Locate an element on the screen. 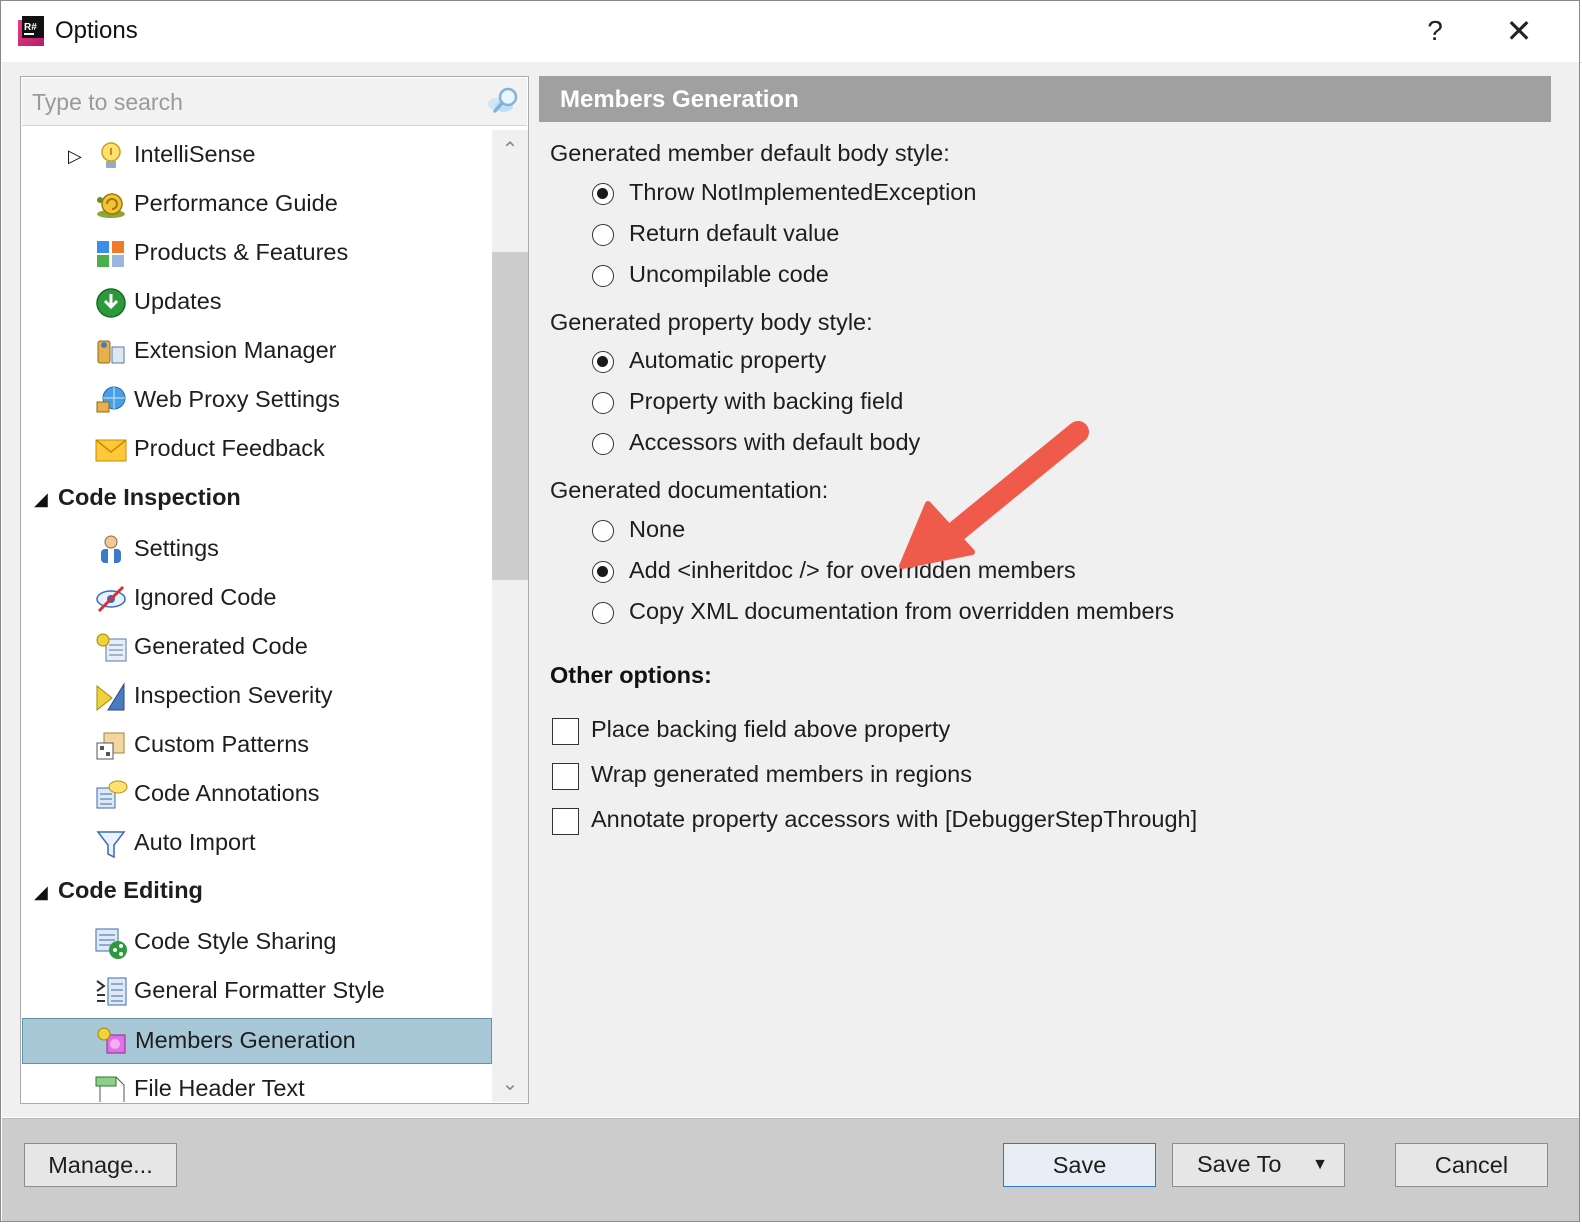 The height and width of the screenshot is (1224, 1582). documentation-label: Generated documentation: is located at coordinates (689, 490).